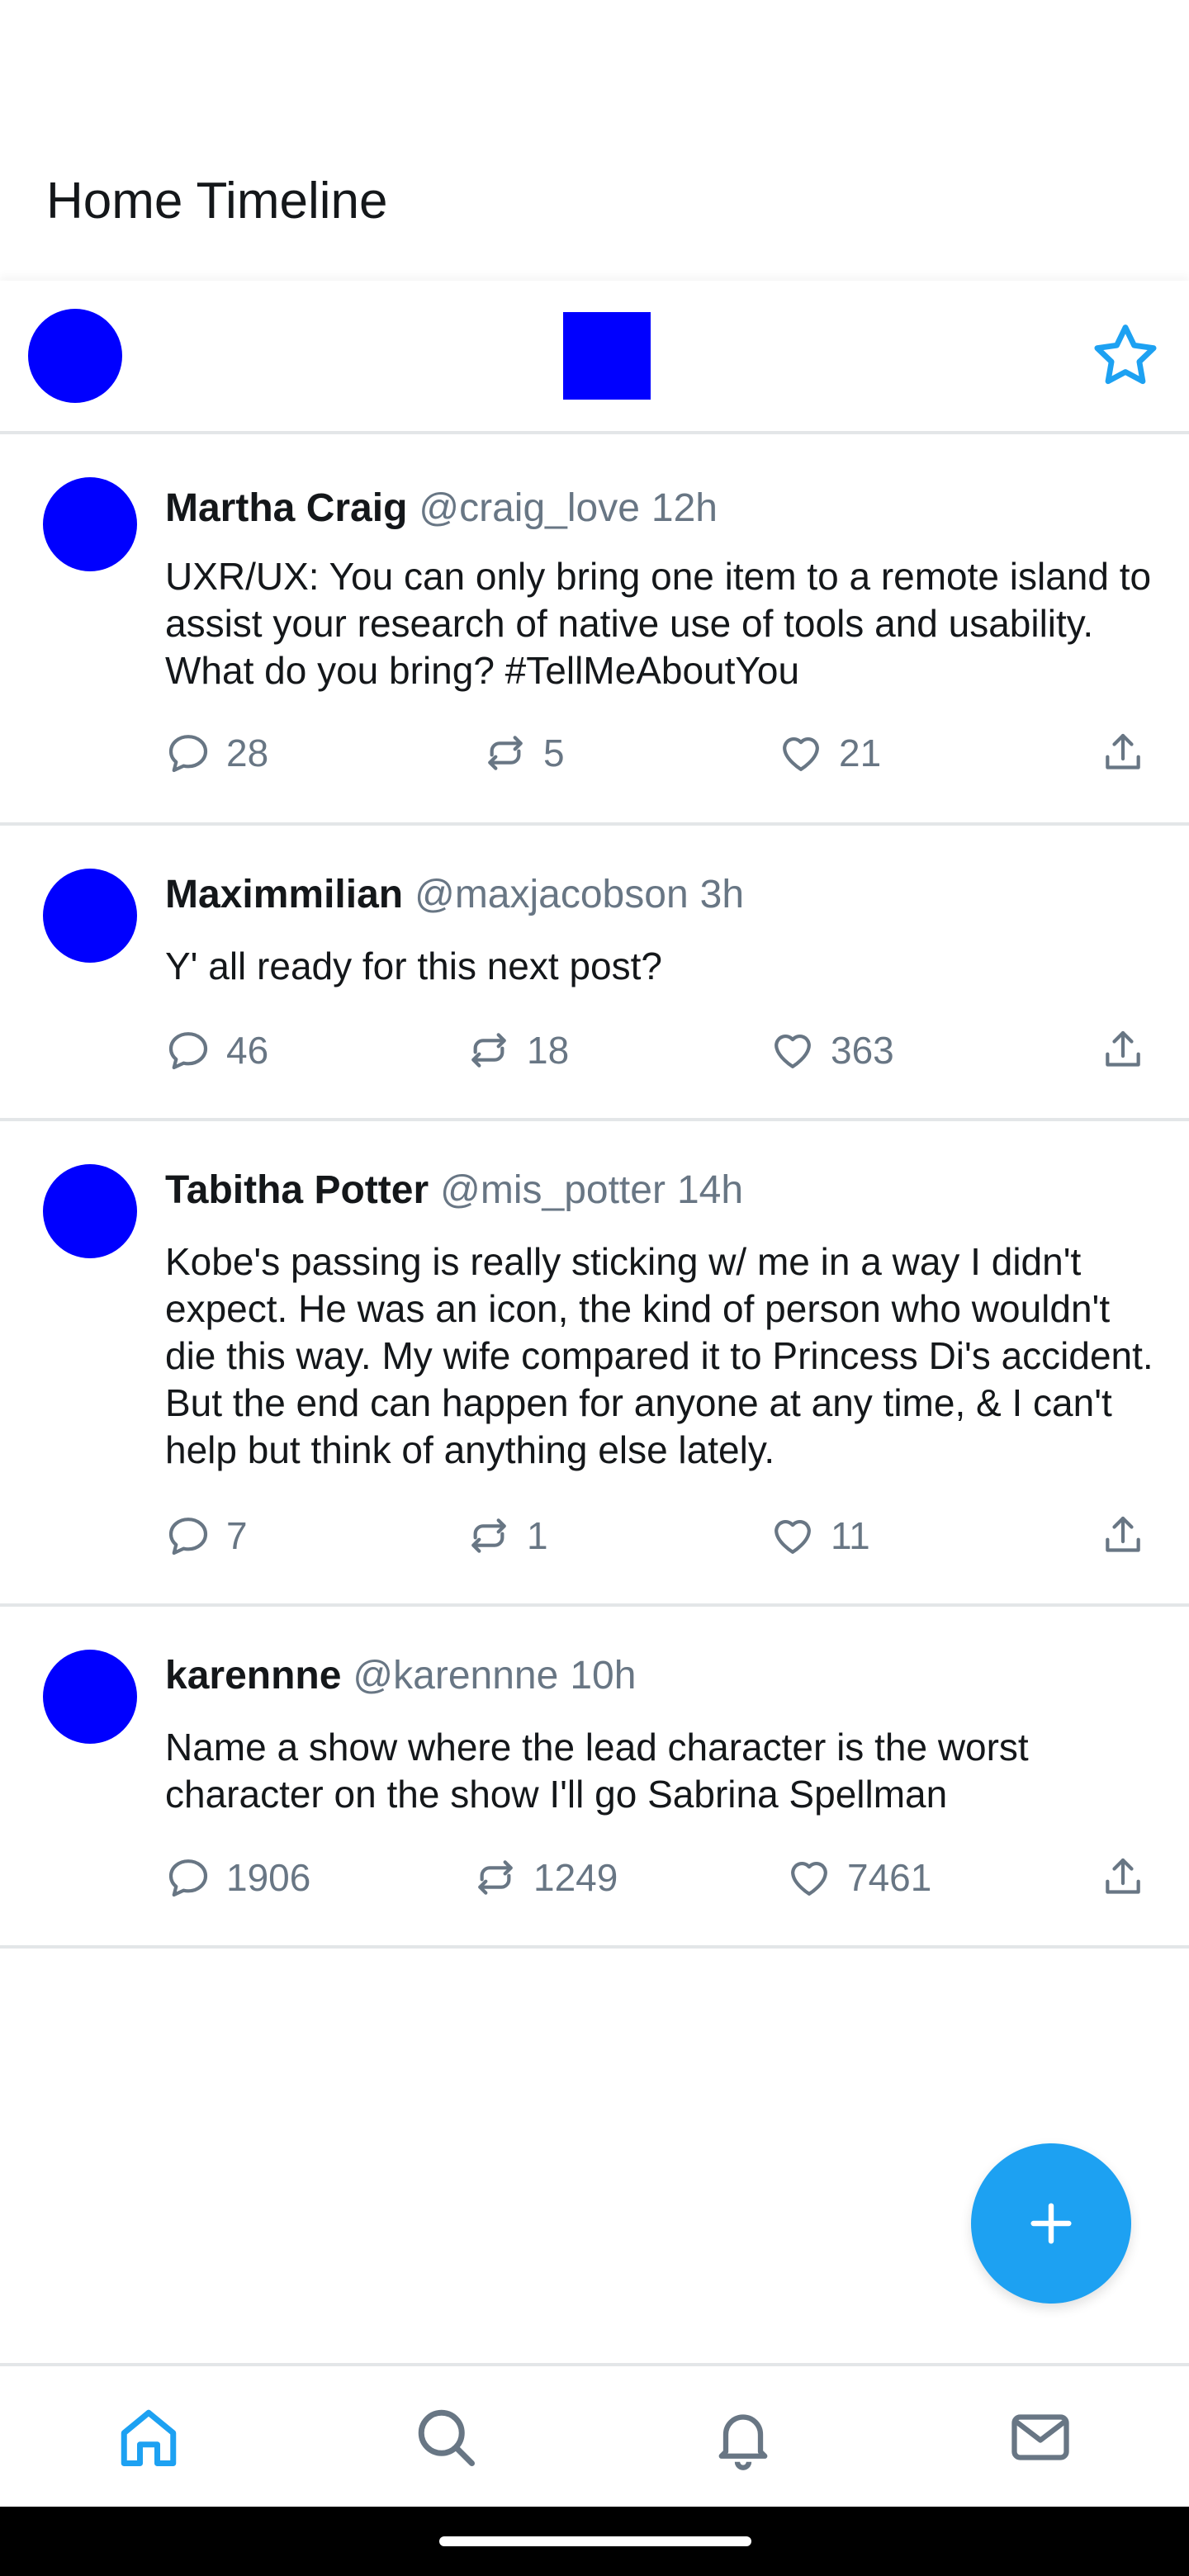  I want to click on tweet-meta: Martha Craig @craig_love 12h, so click(441, 508).